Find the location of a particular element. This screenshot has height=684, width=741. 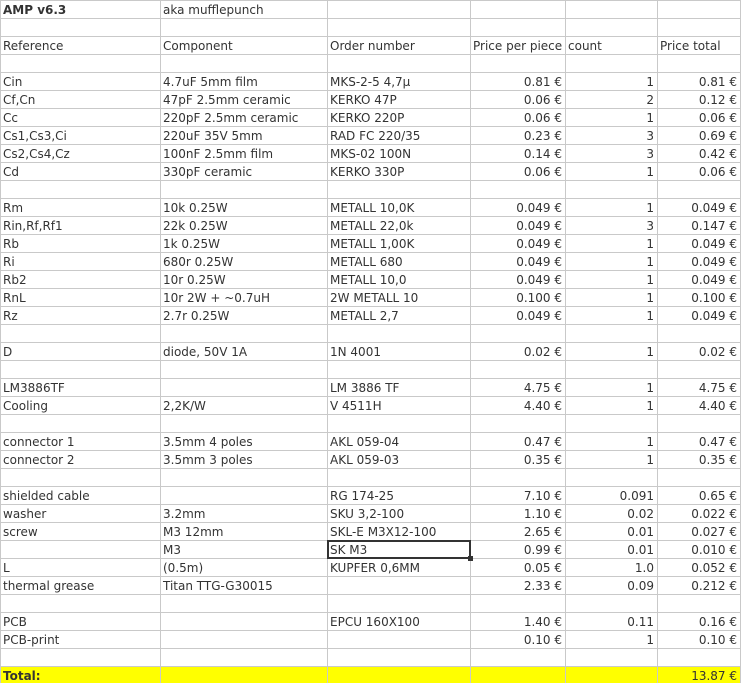

document-title-cell: AMP v6.3 is located at coordinates (80, 9).